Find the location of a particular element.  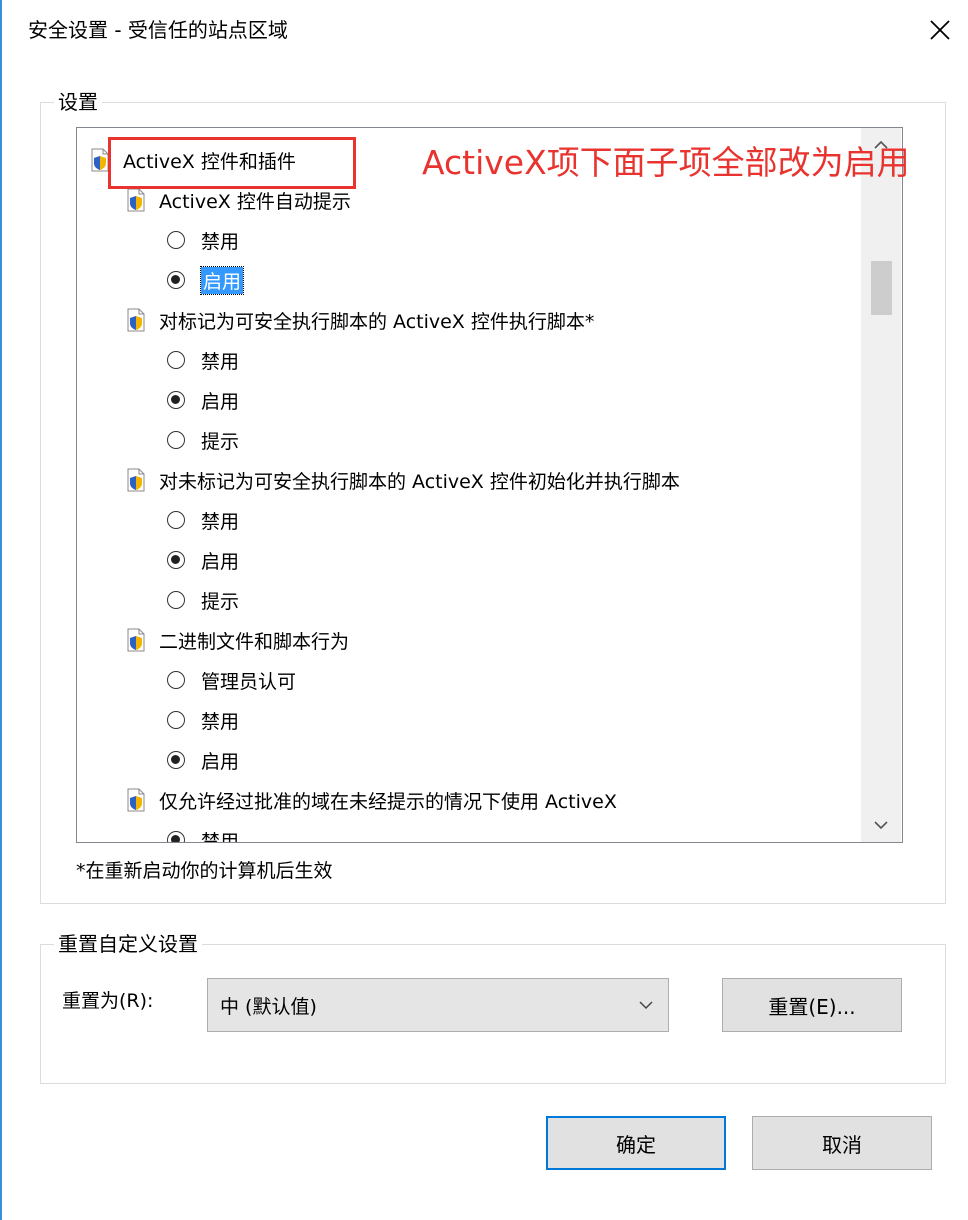

cancel-button: 取消 is located at coordinates (842, 1143).